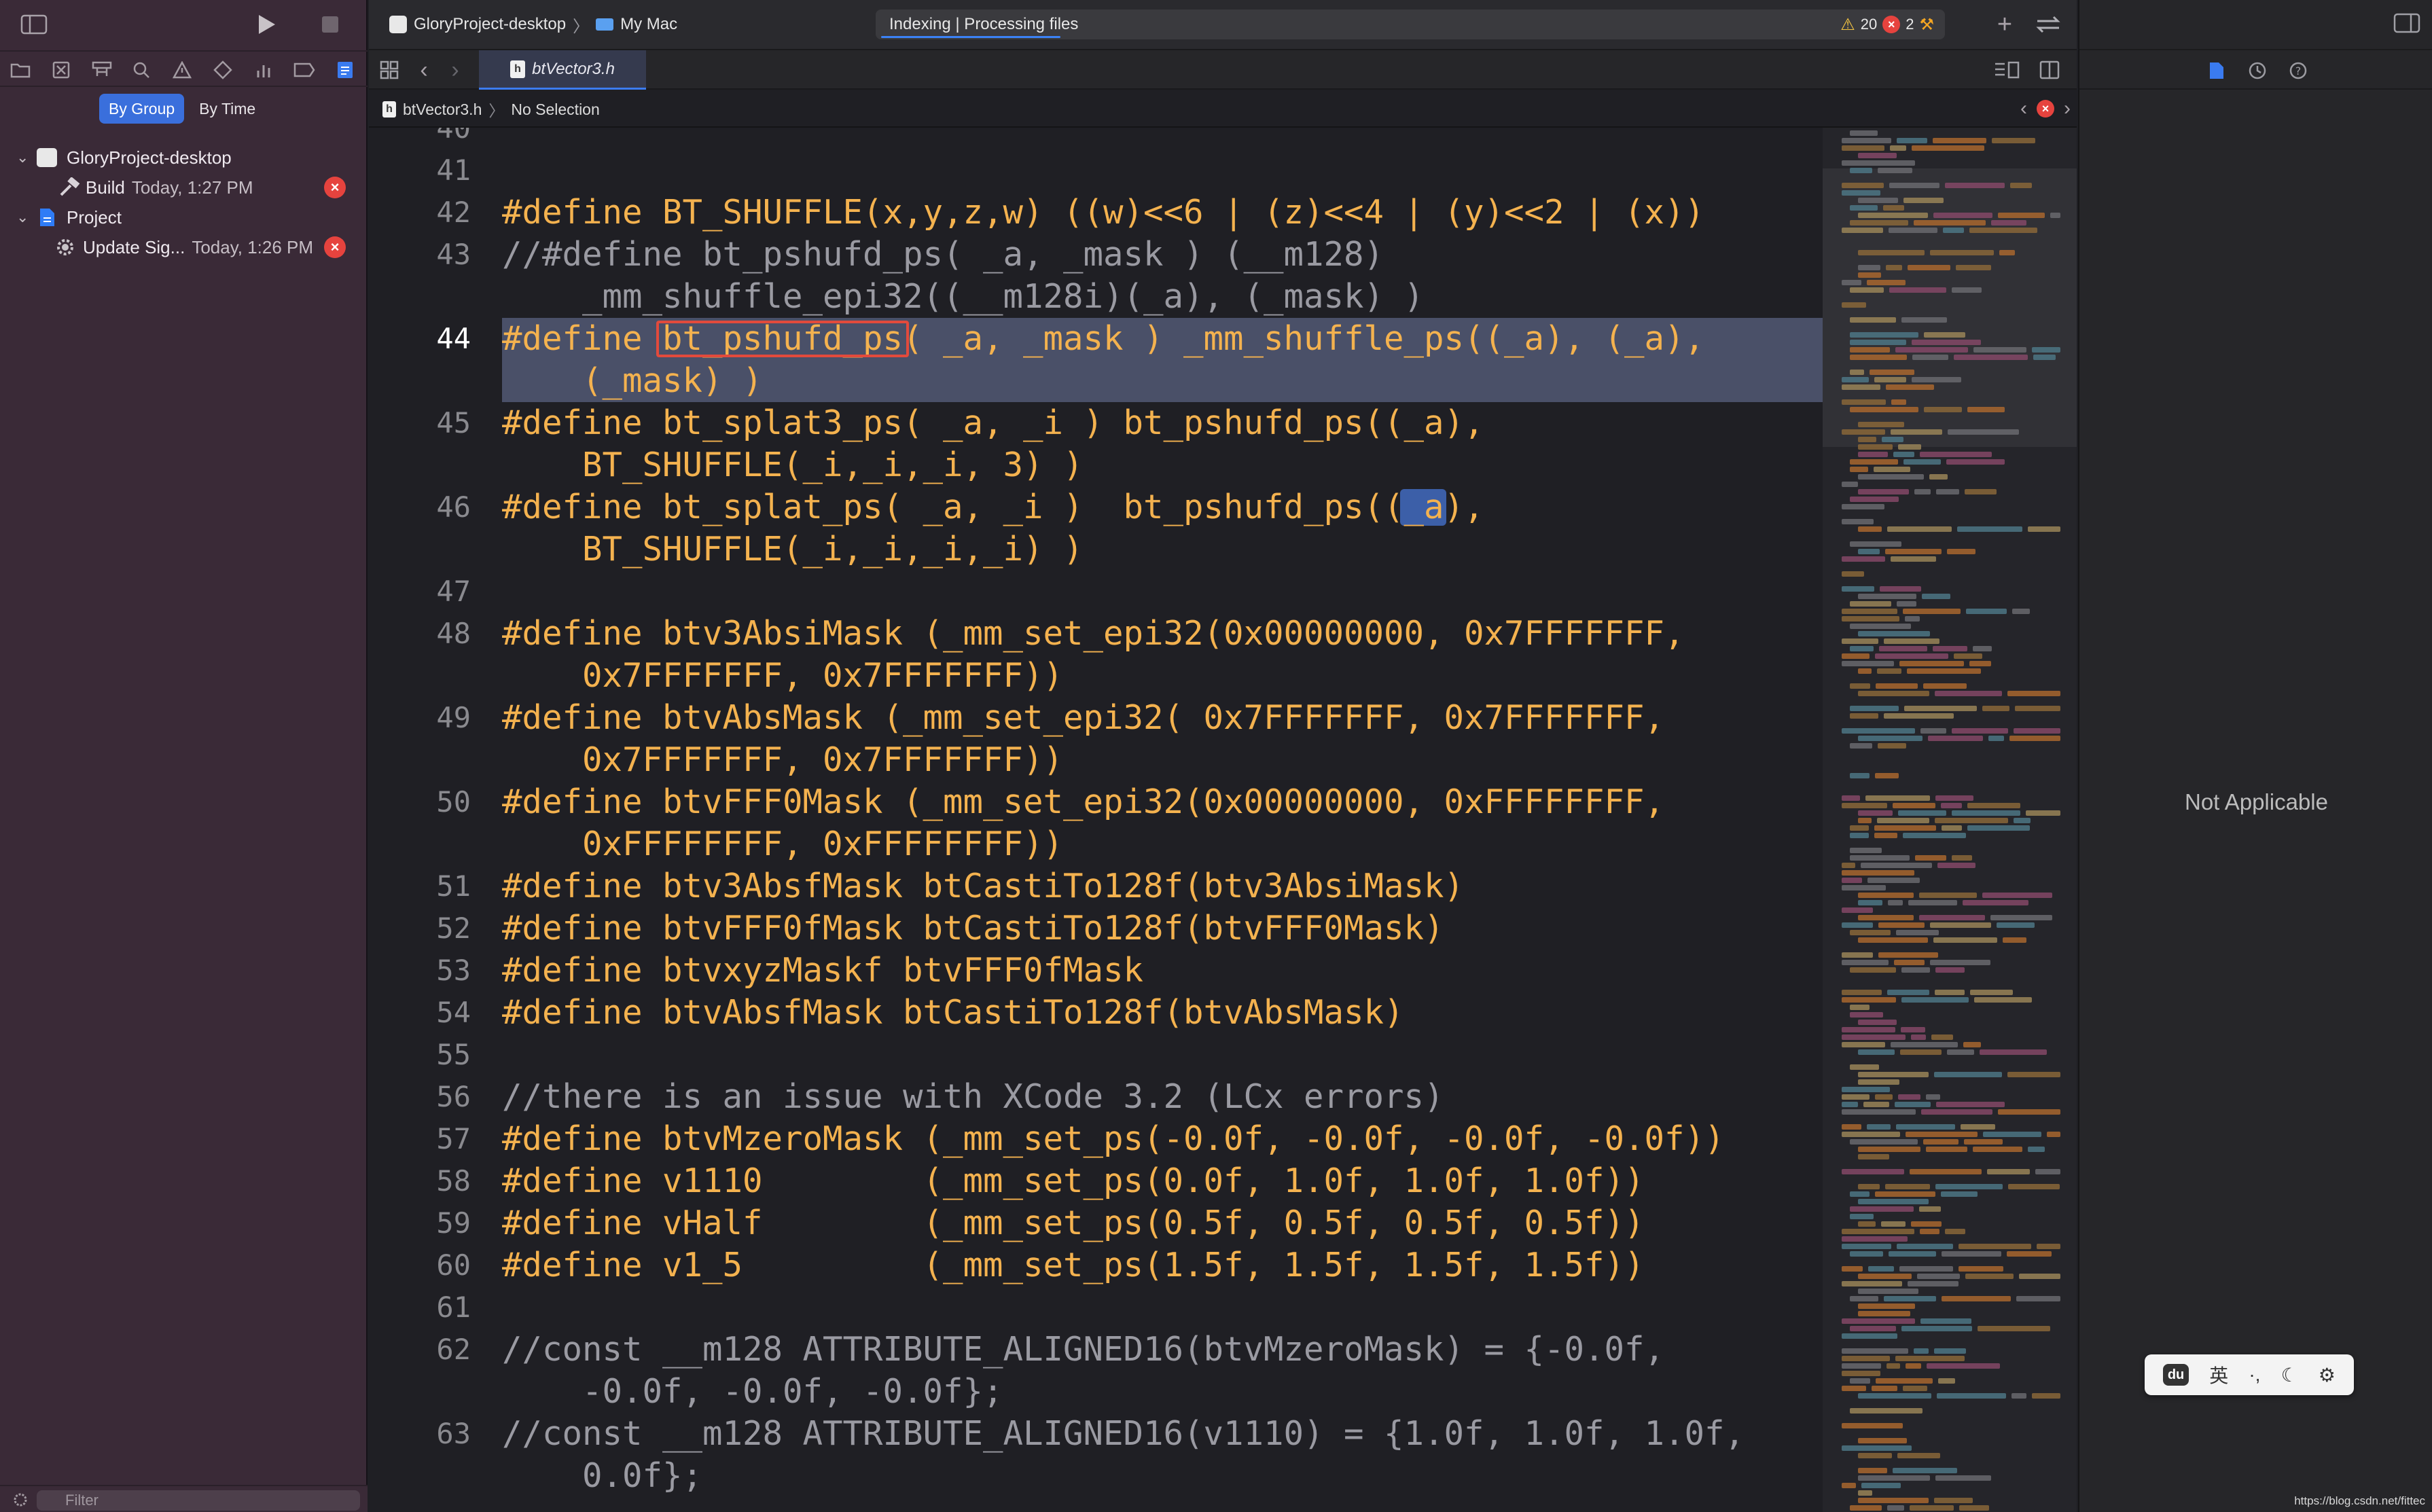 The width and height of the screenshot is (2432, 1512). What do you see at coordinates (2257, 71) in the screenshot?
I see `history-icon` at bounding box center [2257, 71].